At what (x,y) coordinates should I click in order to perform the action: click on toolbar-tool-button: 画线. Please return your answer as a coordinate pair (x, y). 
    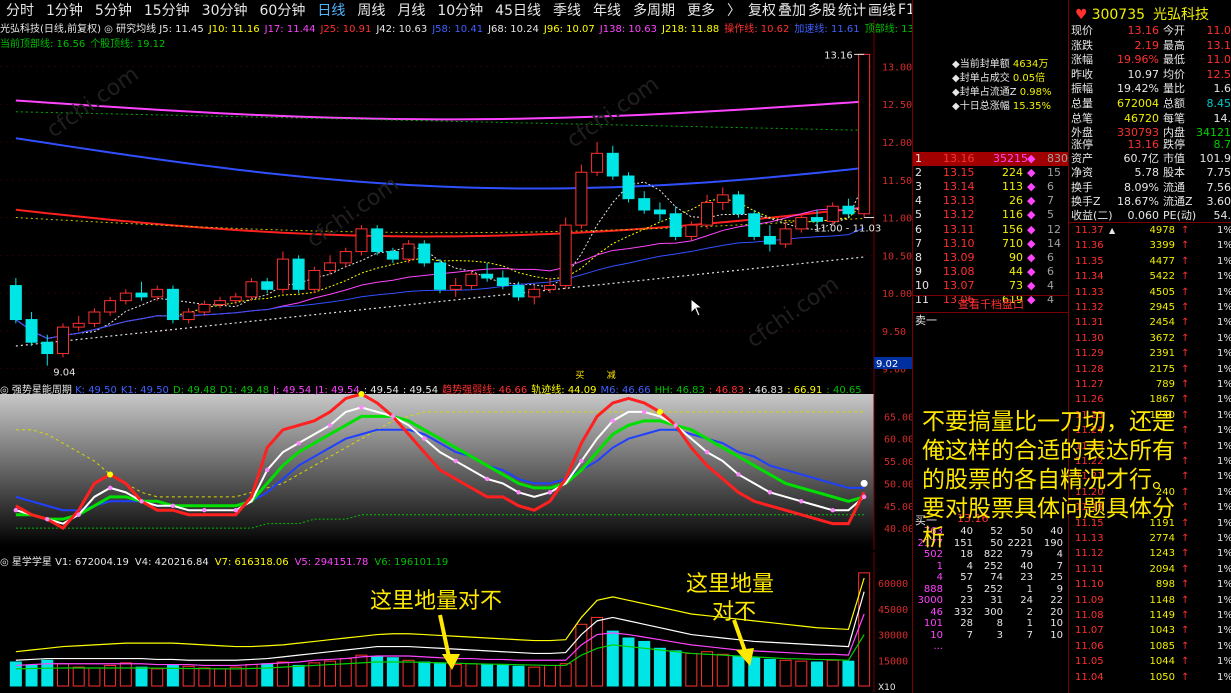
    Looking at the image, I should click on (882, 10).